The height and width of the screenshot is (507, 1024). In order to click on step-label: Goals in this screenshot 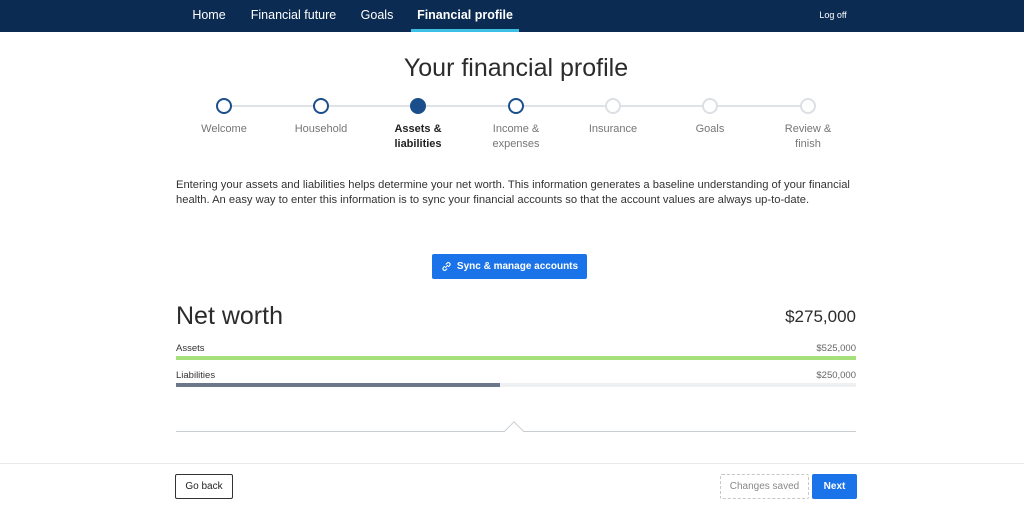, I will do `click(710, 129)`.